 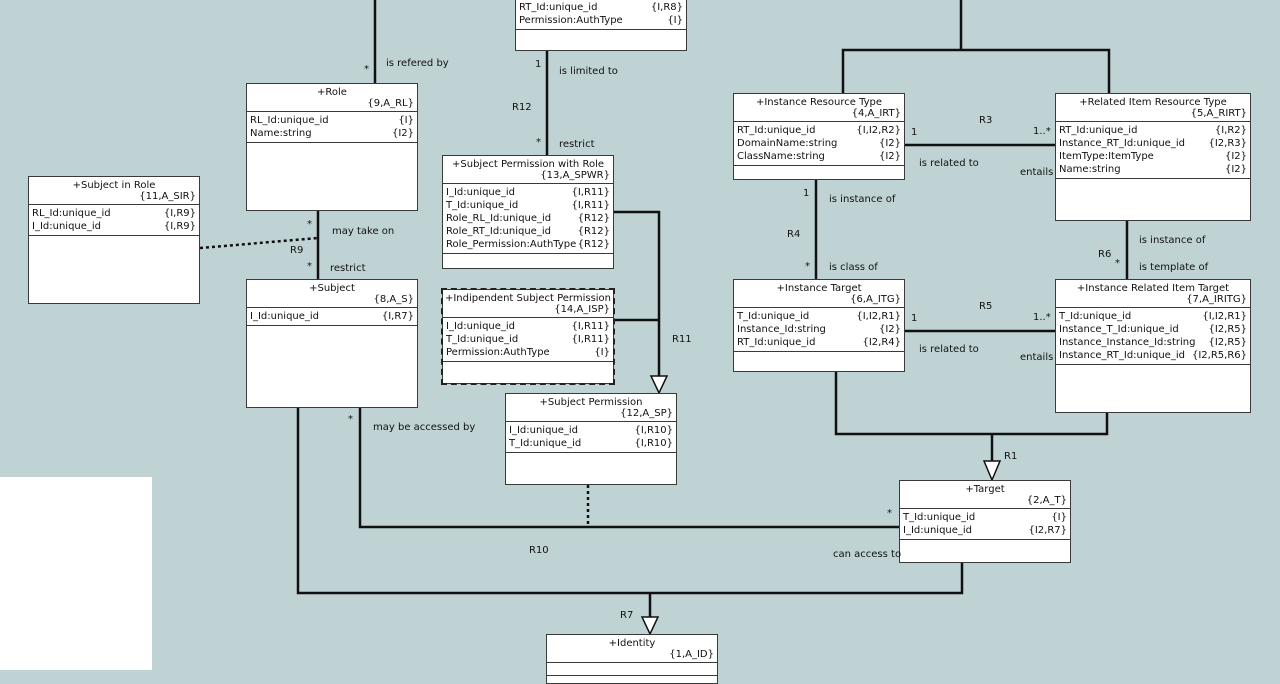 I want to click on attribute-name: Permission:AuthType, so click(x=571, y=20).